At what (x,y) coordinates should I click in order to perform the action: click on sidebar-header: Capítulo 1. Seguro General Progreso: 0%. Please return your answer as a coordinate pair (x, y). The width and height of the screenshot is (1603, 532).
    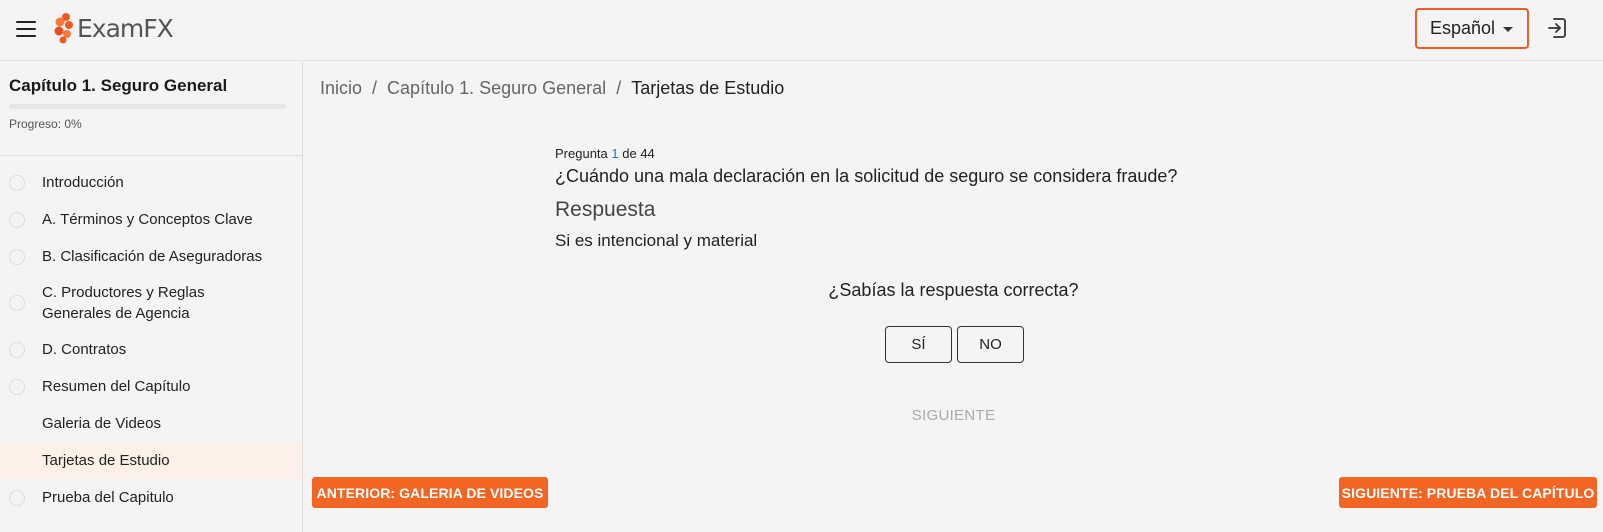
    Looking at the image, I should click on (151, 109).